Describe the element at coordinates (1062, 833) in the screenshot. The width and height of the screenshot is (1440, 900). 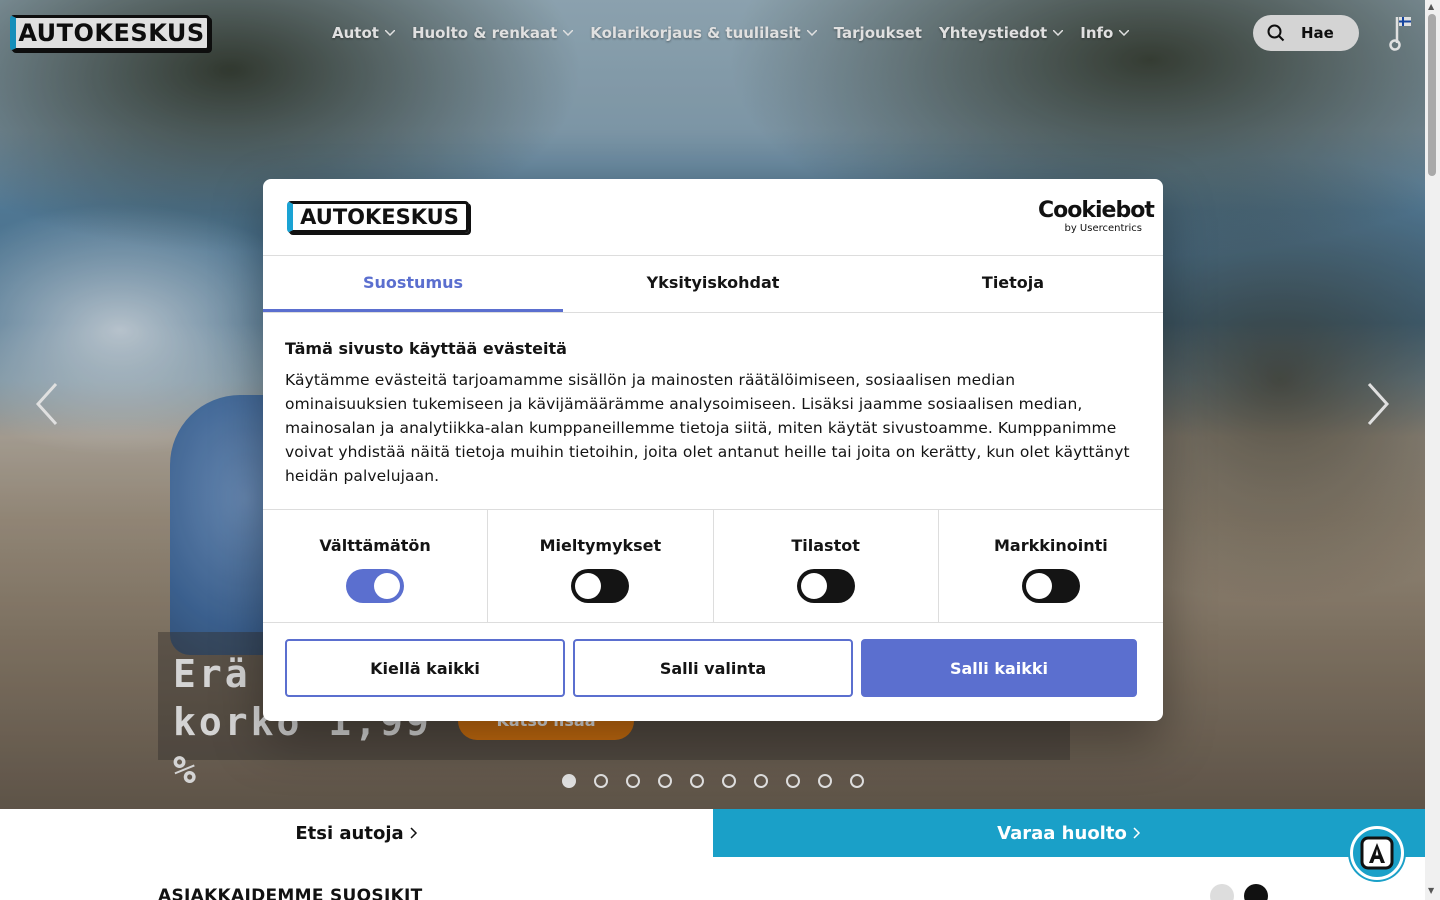
I see `book-service-label: Varaa huolto` at that location.